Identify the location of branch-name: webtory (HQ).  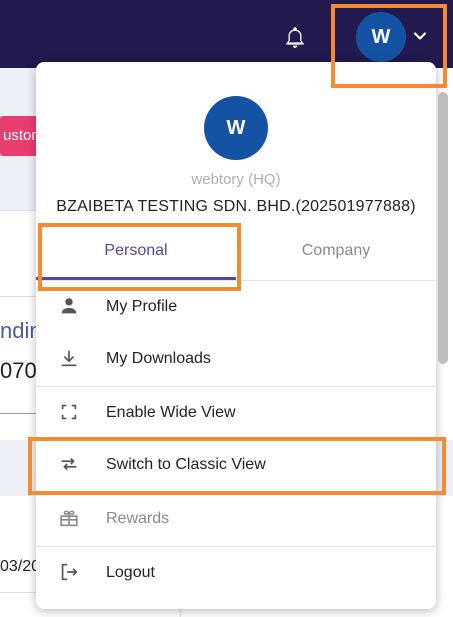
(236, 179).